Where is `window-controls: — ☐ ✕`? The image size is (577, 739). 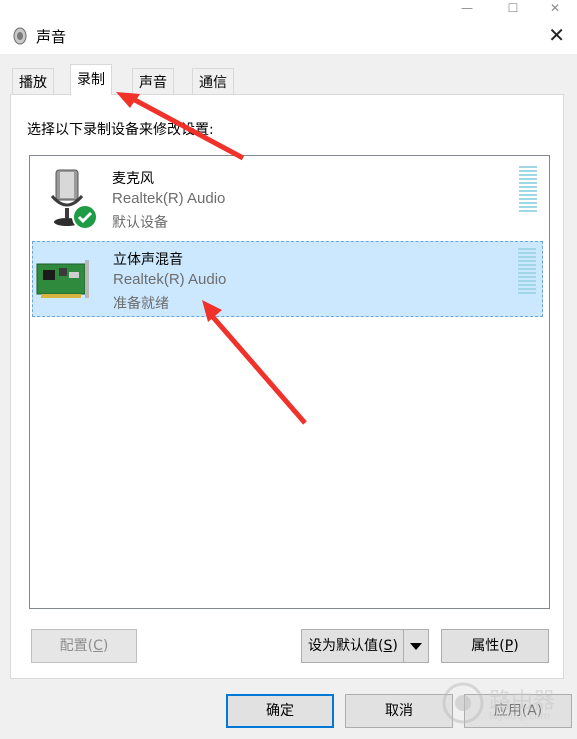 window-controls: — ☐ ✕ is located at coordinates (288, 9).